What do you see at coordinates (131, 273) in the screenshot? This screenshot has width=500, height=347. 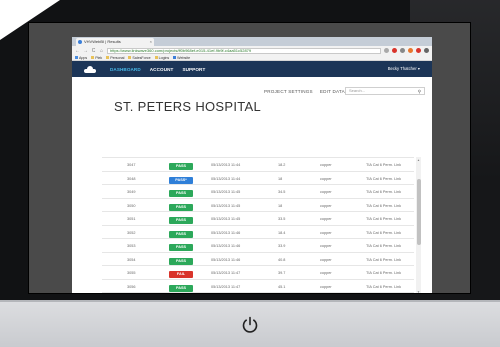 I see `cell-id: 3055` at bounding box center [131, 273].